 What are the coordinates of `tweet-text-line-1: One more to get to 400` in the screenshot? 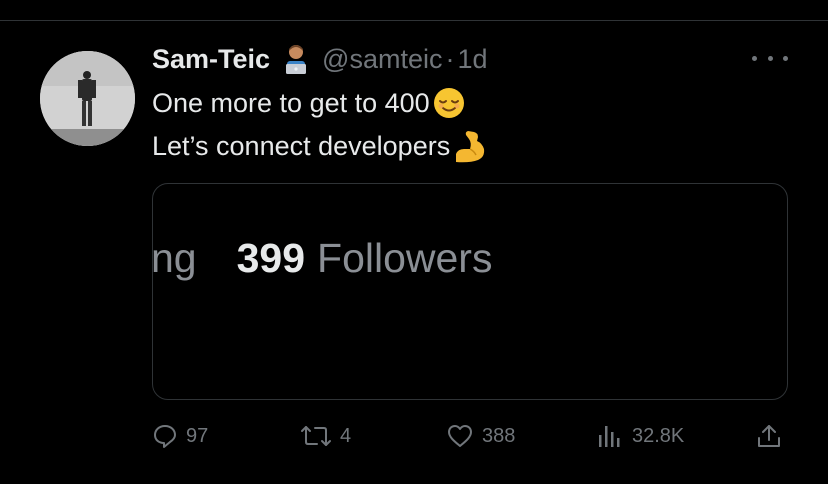 It's located at (309, 103).